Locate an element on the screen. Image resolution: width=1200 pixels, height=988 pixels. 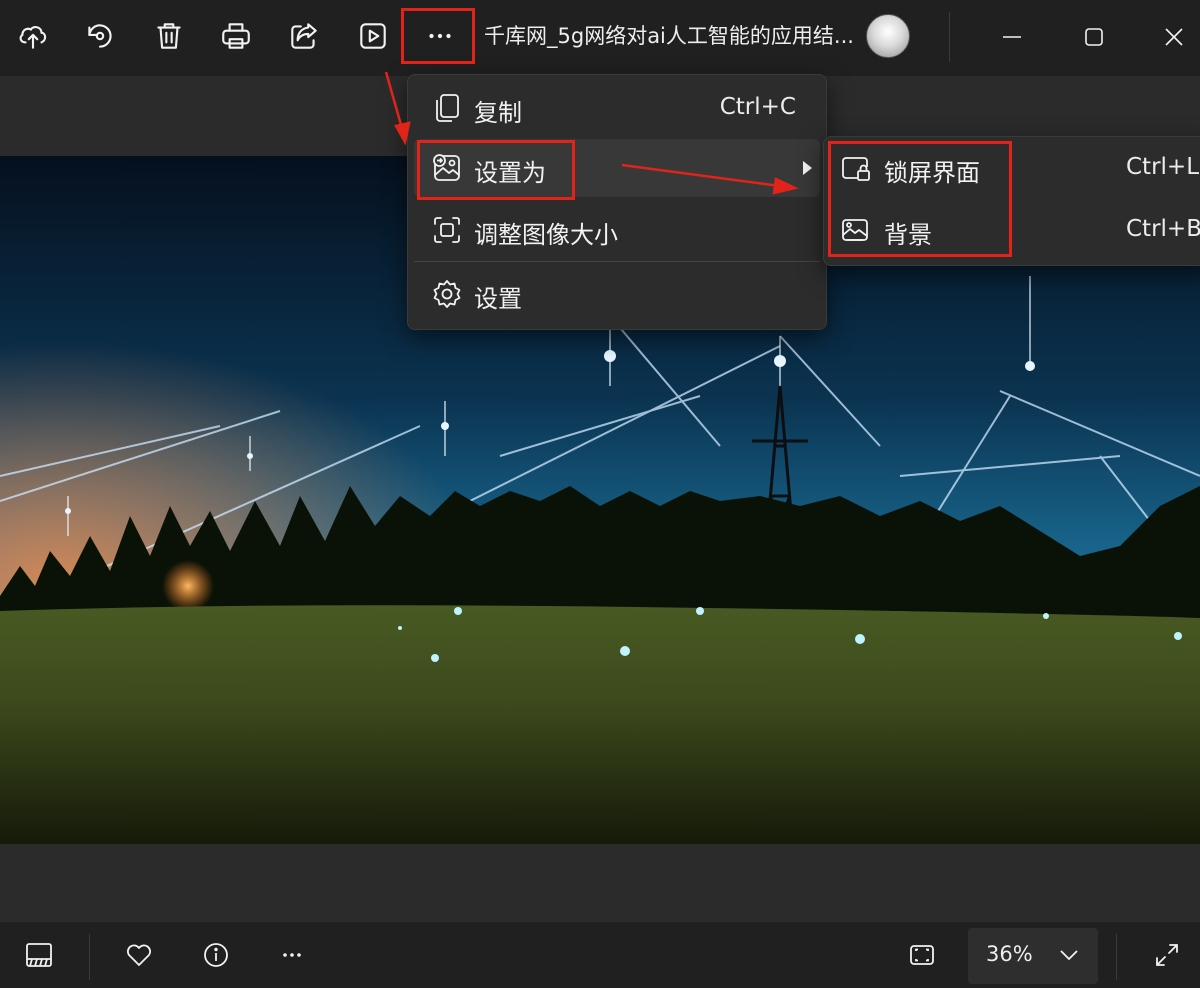
slideshow-icon is located at coordinates (373, 36).